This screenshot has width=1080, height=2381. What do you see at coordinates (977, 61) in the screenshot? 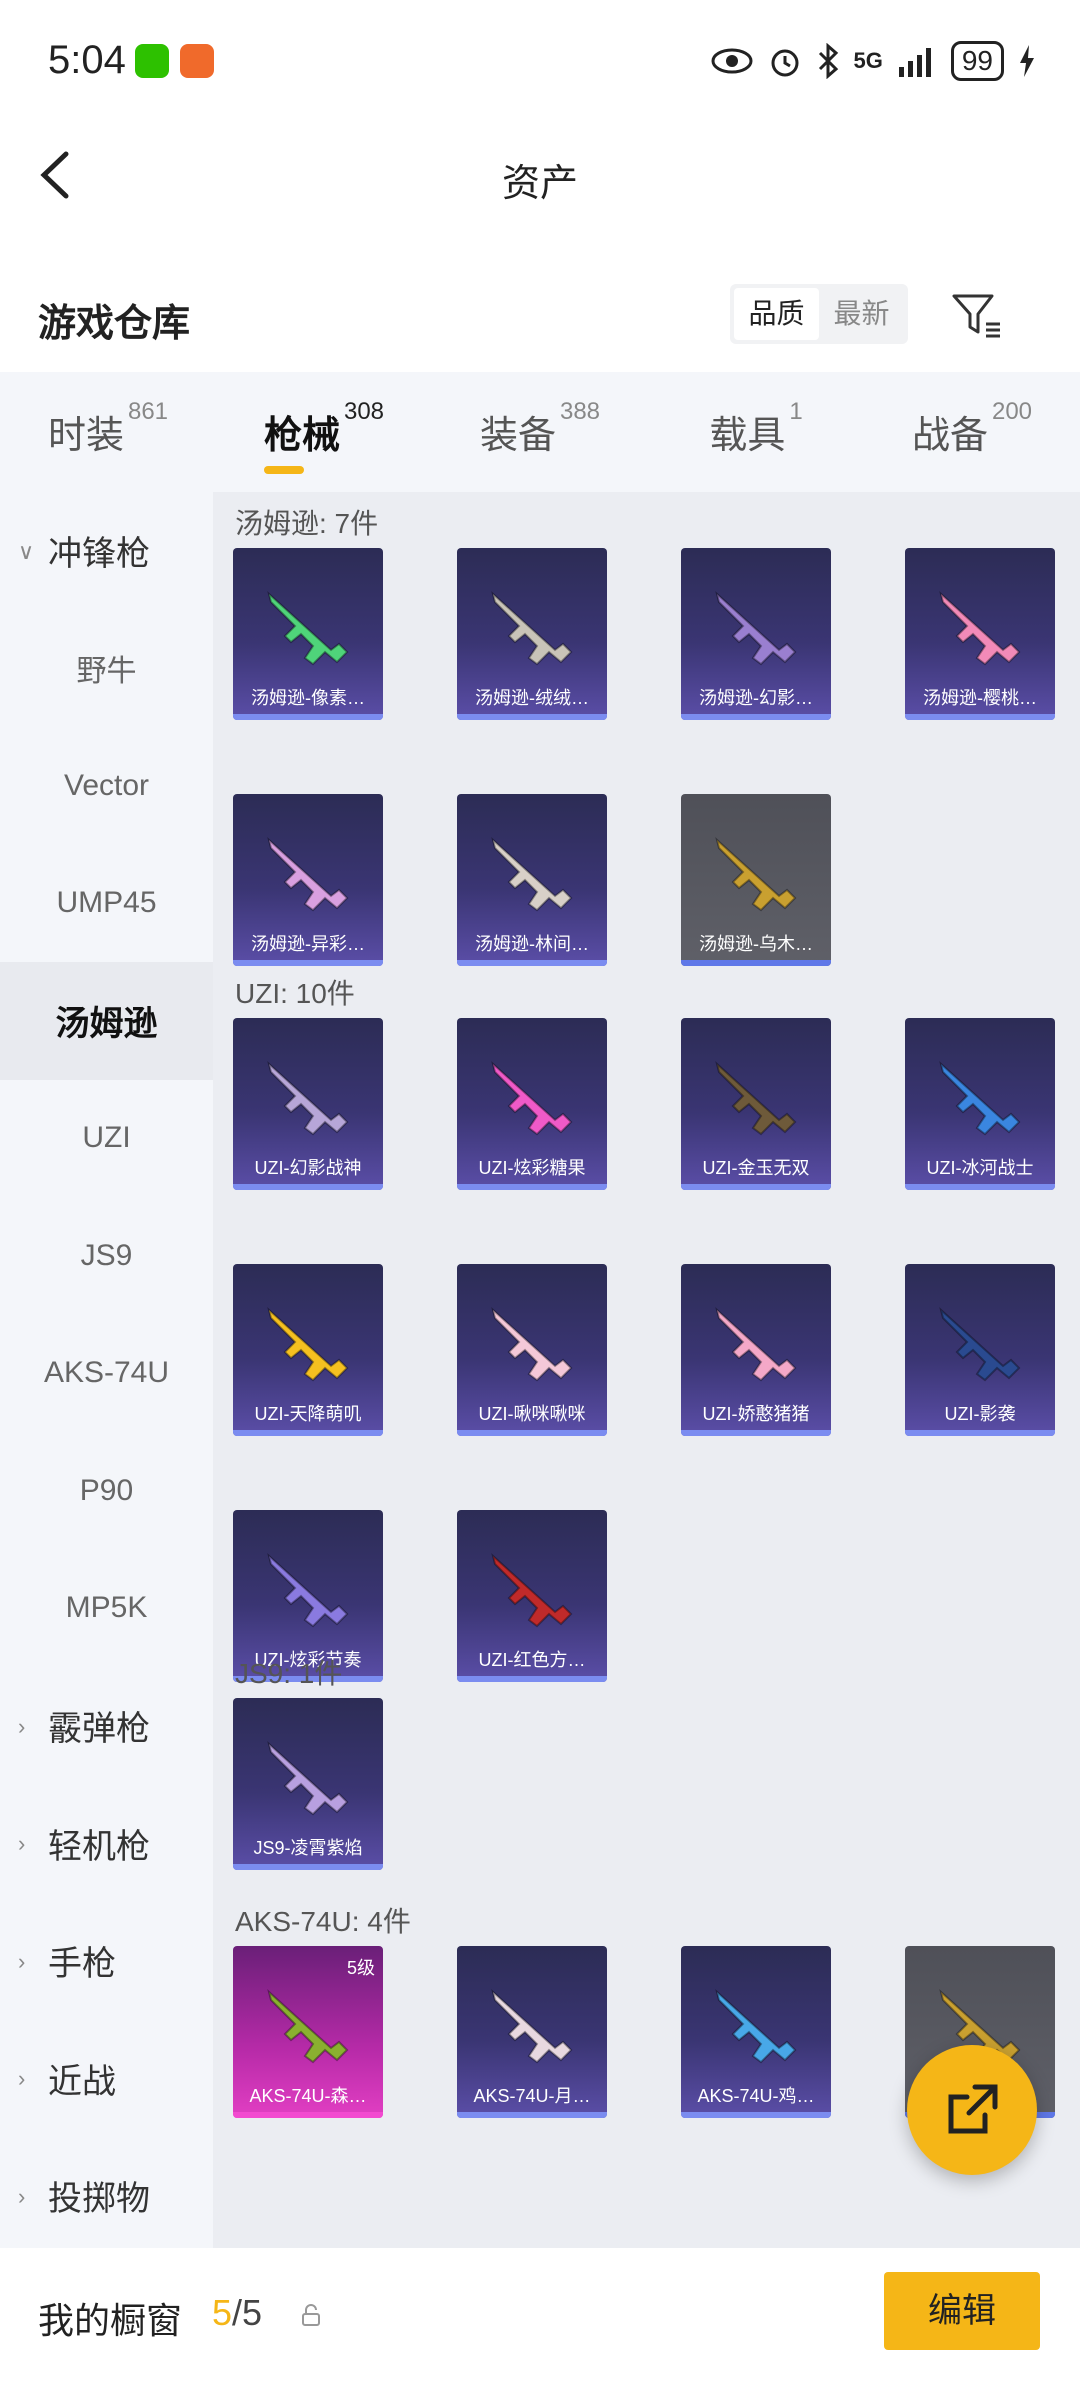
I see `battery-indicator: 99` at bounding box center [977, 61].